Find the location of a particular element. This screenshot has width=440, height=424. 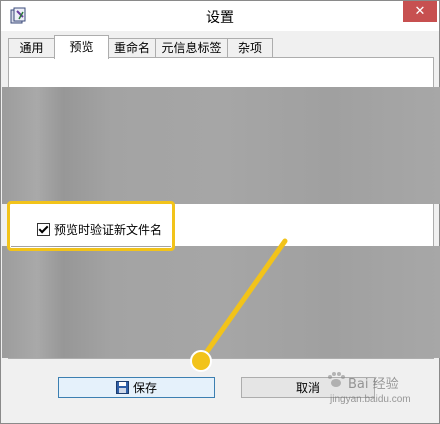

annotation-highlight is located at coordinates (91, 226).